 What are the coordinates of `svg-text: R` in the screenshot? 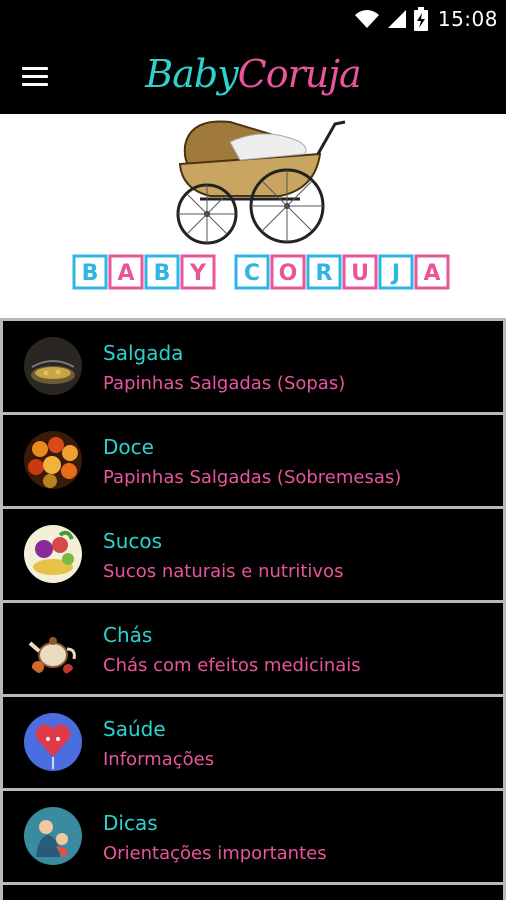 It's located at (324, 273).